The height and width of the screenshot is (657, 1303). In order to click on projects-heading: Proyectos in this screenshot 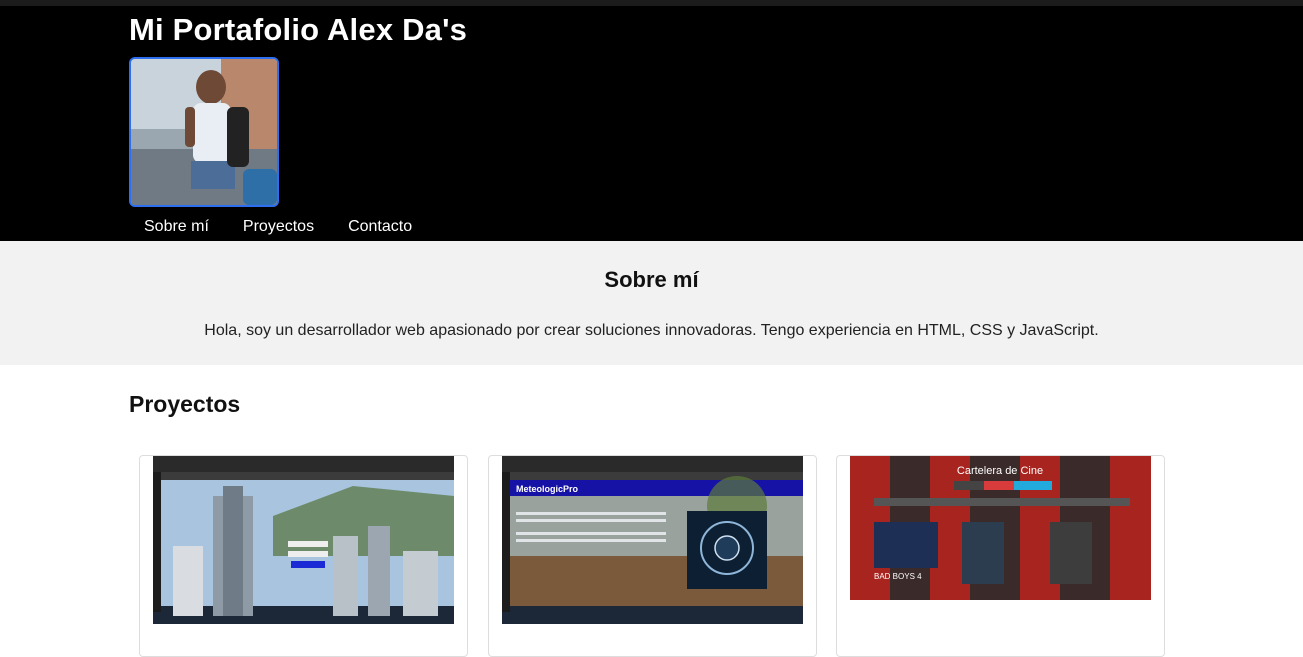, I will do `click(185, 404)`.